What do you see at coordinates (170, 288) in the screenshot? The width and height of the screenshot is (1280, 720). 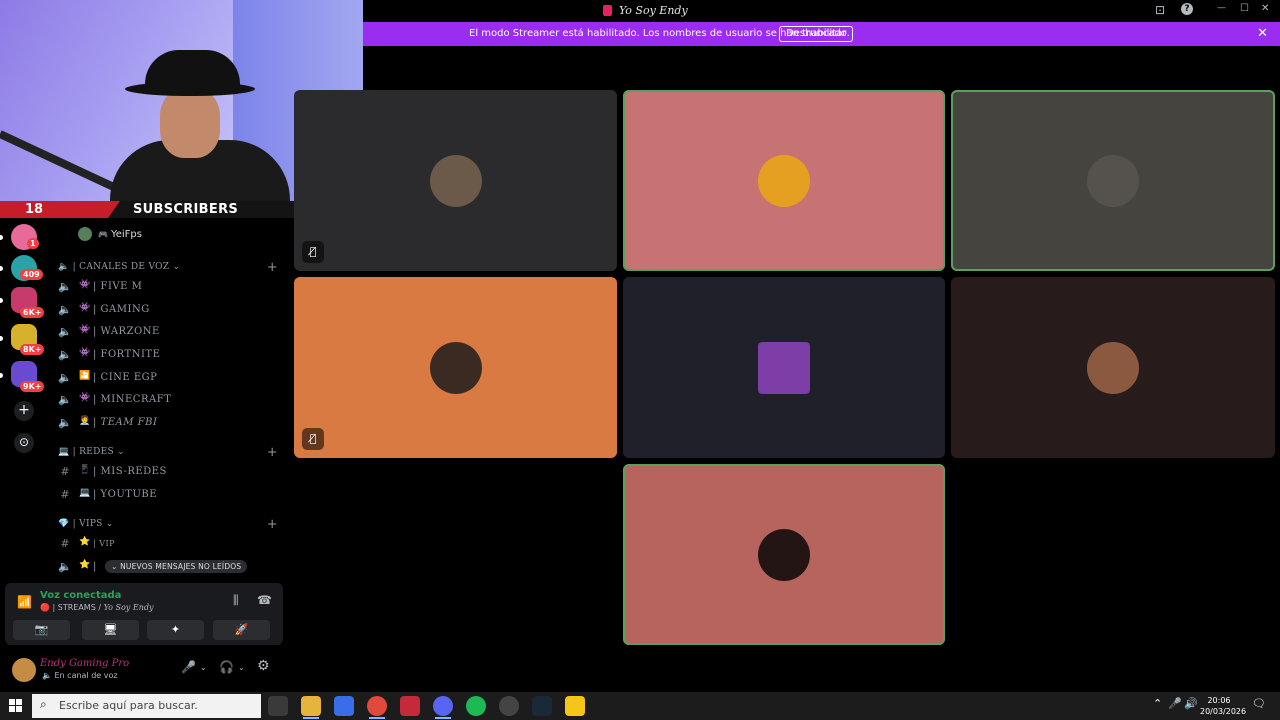 I see `voice-channel: 🔈 👾 | FIVE M` at bounding box center [170, 288].